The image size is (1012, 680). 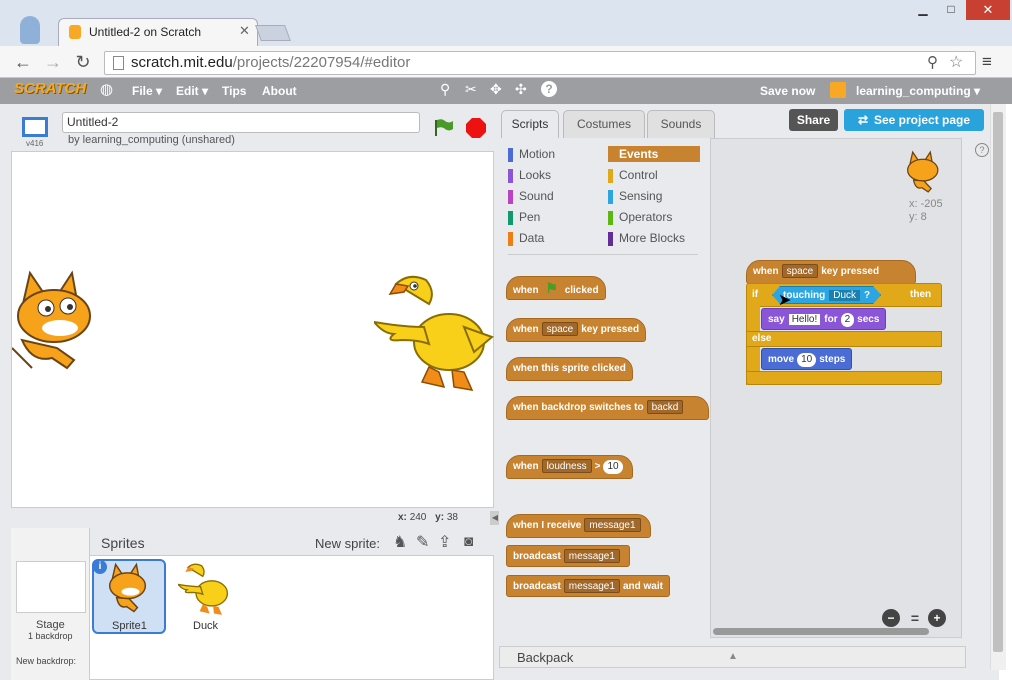 I want to click on block-when-backdrop-switches: when backdrop switches to backd, so click(x=607, y=408).